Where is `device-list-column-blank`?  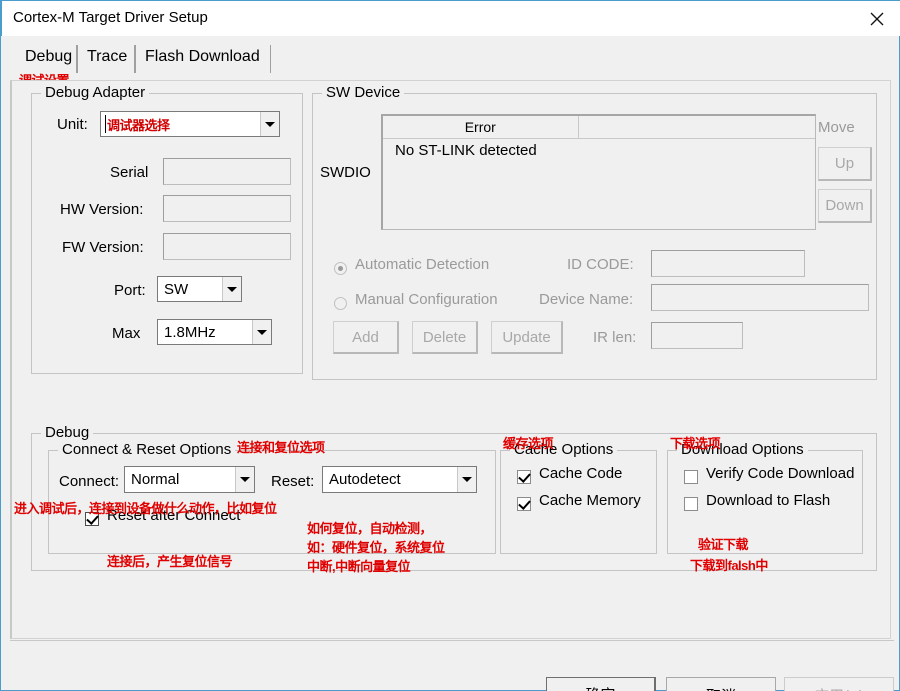 device-list-column-blank is located at coordinates (696, 127).